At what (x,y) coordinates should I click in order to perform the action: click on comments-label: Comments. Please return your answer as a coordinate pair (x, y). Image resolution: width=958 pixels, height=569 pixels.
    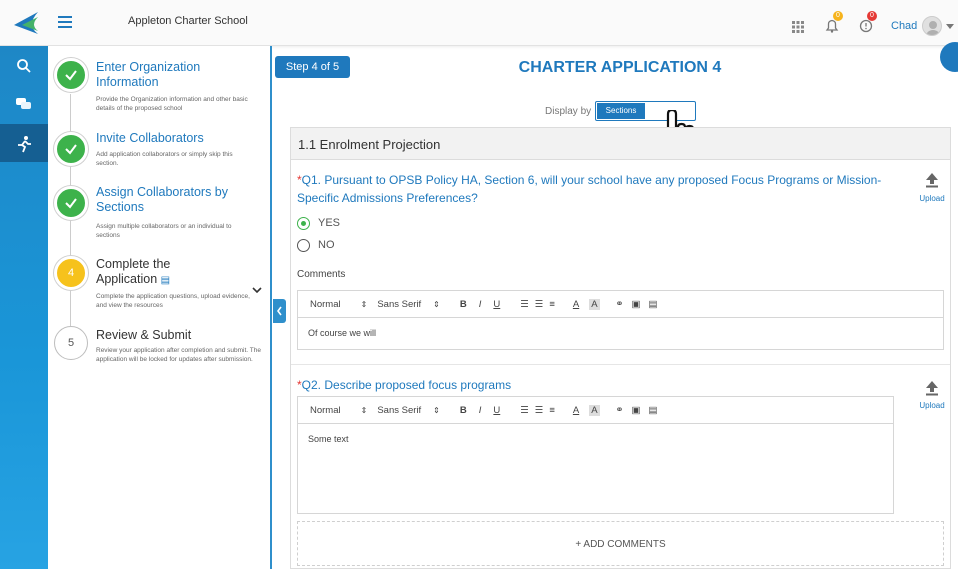
    Looking at the image, I should click on (321, 274).